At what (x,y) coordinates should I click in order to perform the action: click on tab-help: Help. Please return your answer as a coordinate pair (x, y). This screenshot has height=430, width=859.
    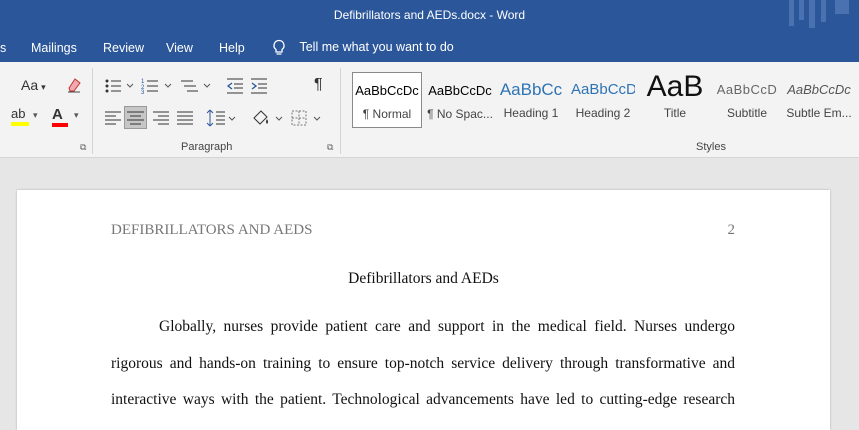
    Looking at the image, I should click on (232, 48).